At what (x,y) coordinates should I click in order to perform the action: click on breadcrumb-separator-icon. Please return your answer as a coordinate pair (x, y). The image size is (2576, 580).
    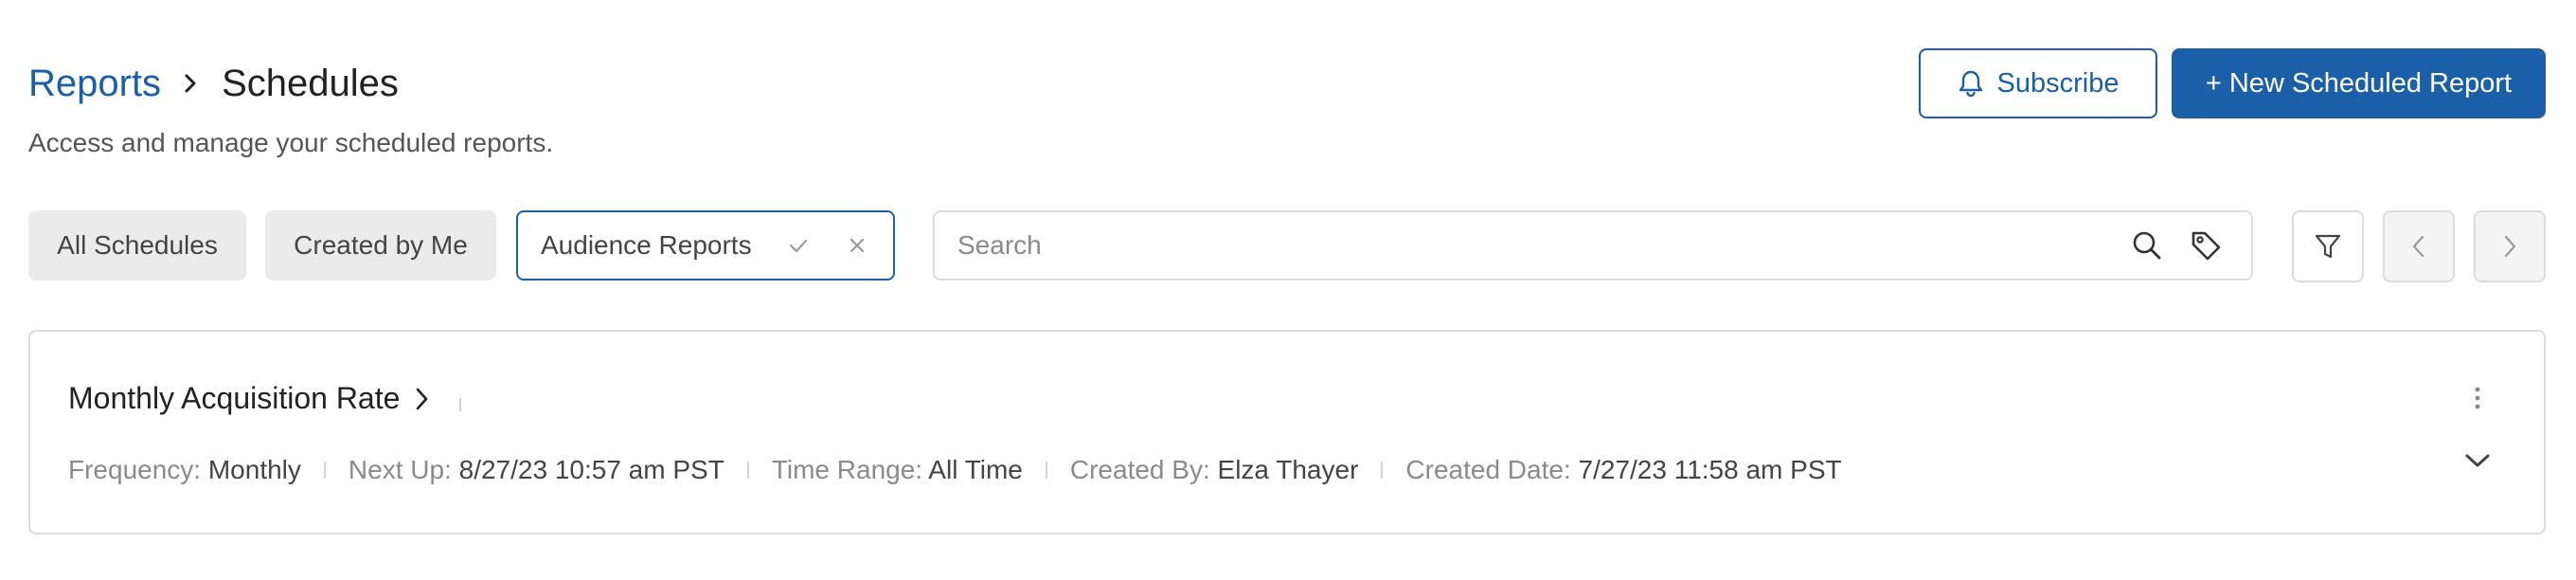
    Looking at the image, I should click on (190, 83).